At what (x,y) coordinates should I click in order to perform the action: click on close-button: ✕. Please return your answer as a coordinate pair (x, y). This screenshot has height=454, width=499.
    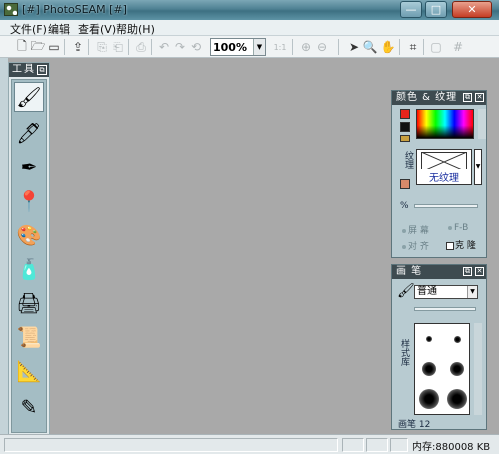
    Looking at the image, I should click on (472, 9).